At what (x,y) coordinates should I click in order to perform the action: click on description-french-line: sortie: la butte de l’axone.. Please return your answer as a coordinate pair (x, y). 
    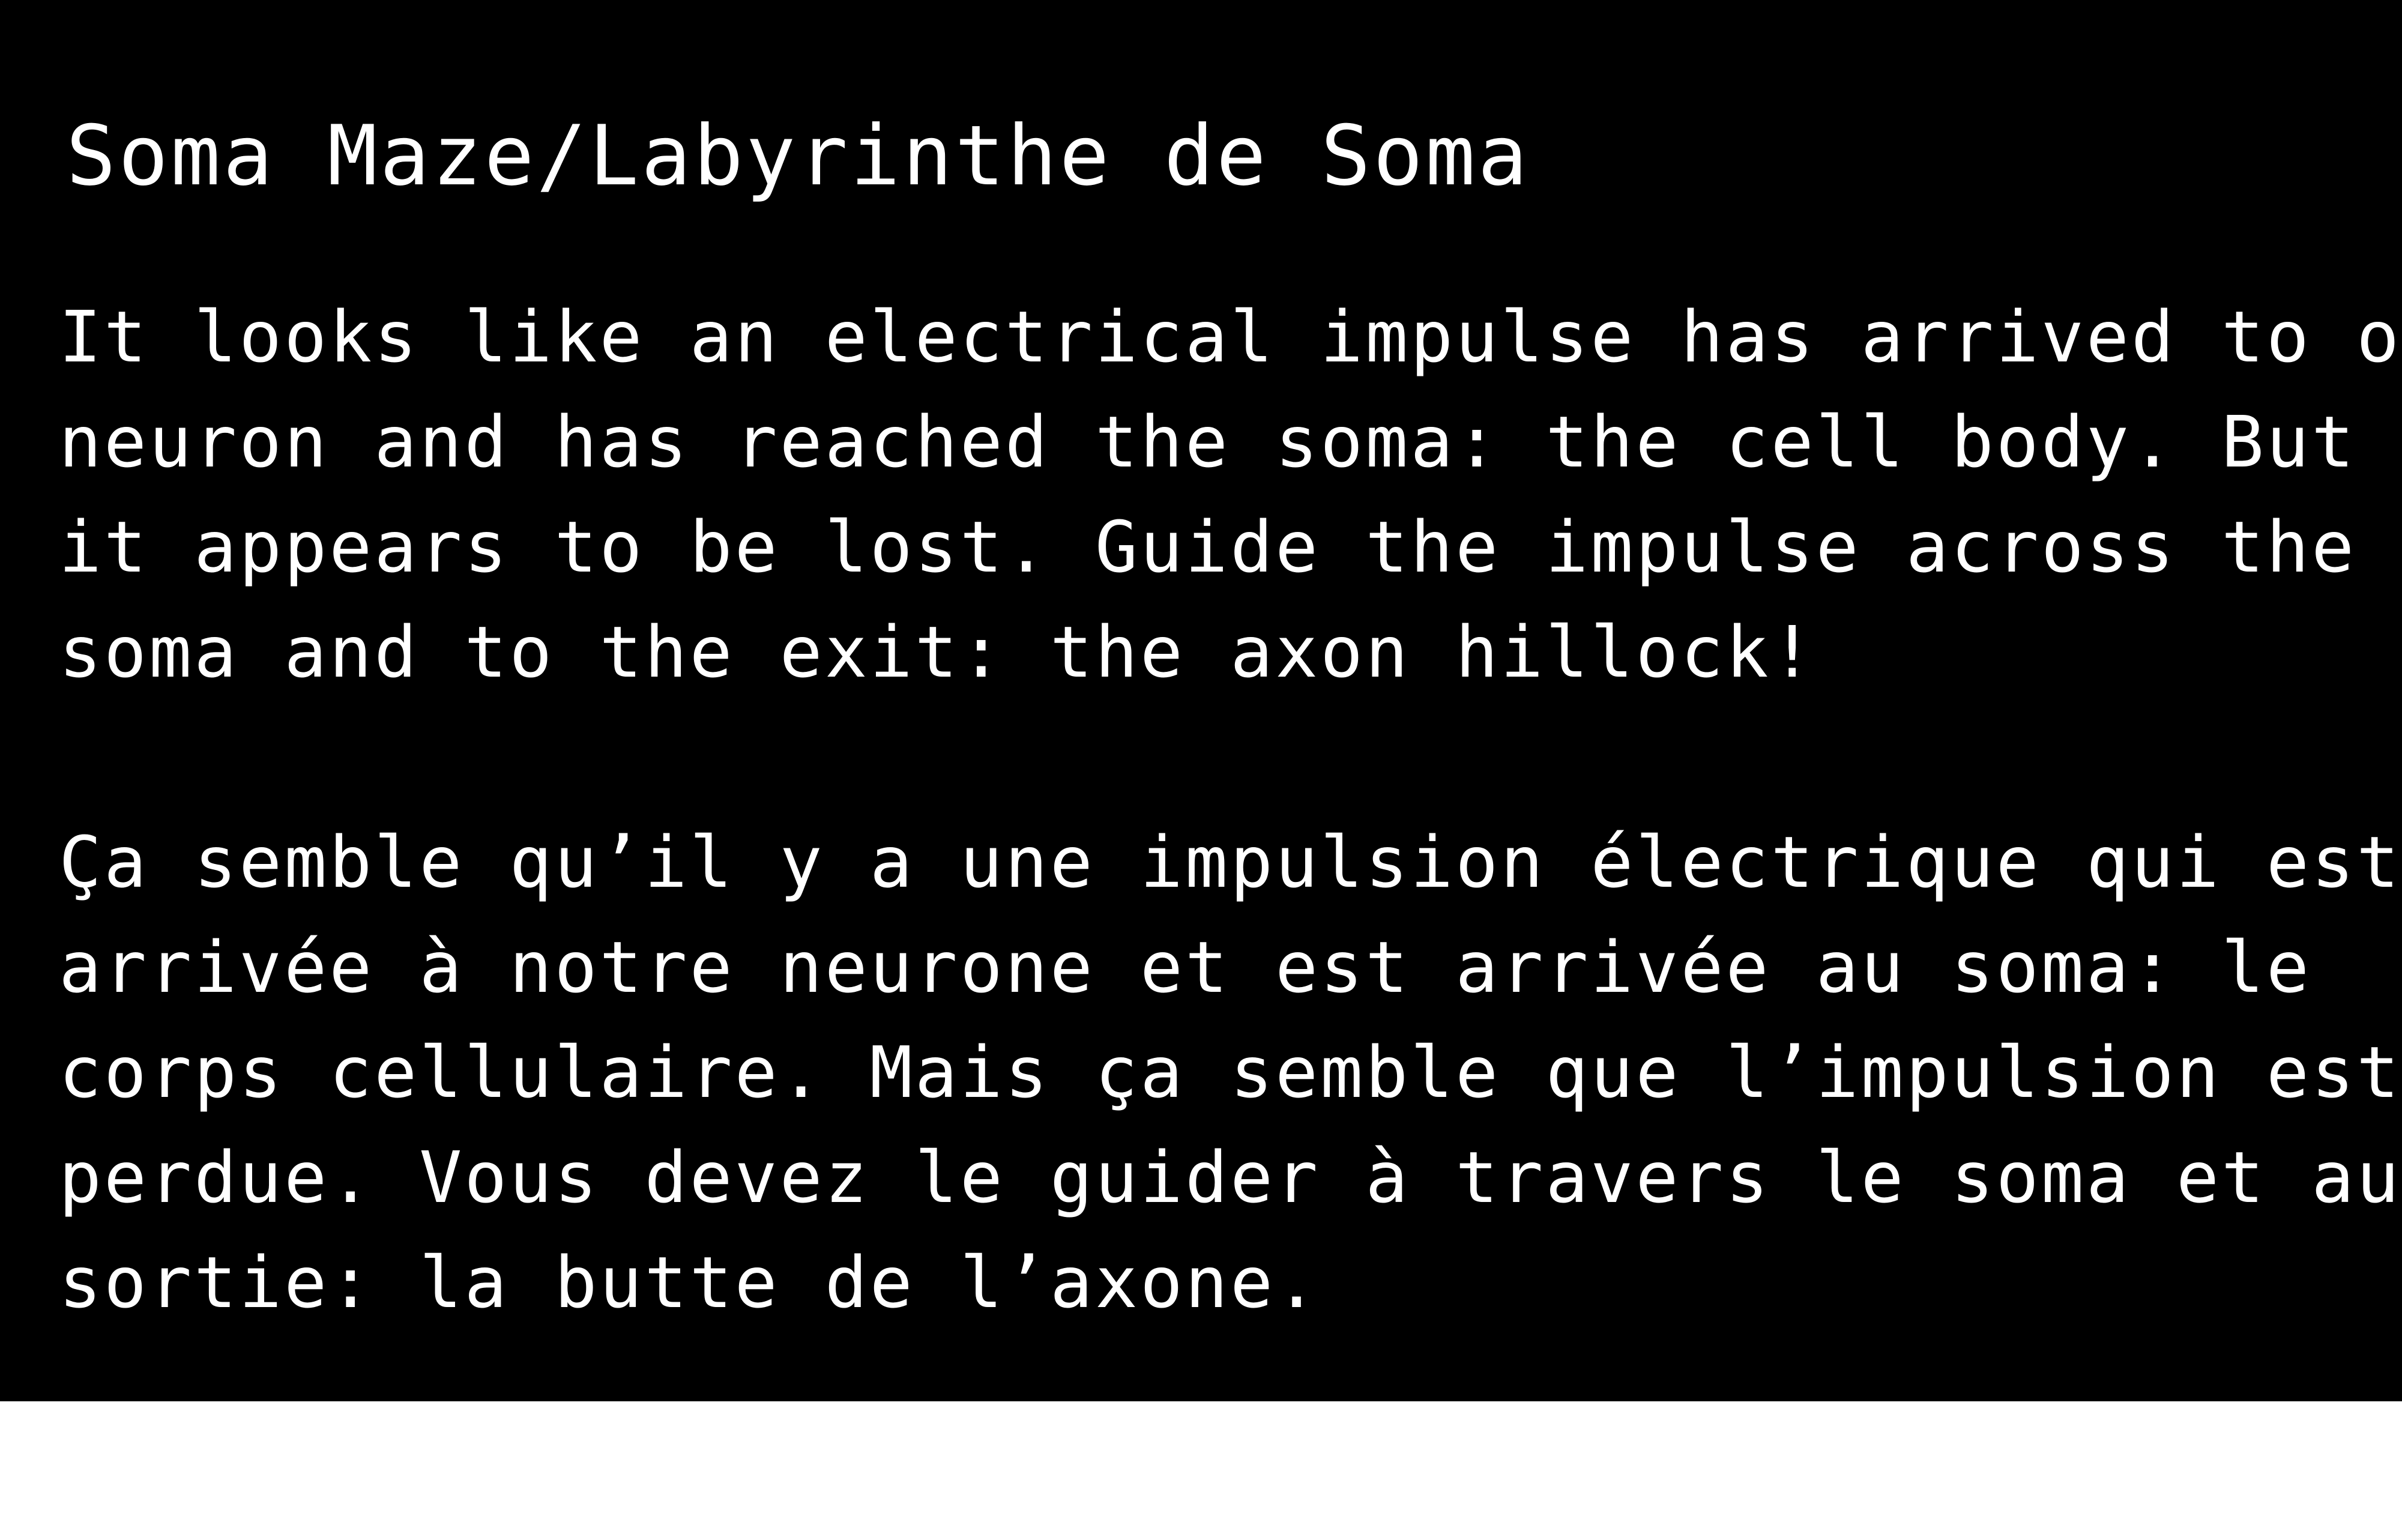
    Looking at the image, I should click on (690, 1282).